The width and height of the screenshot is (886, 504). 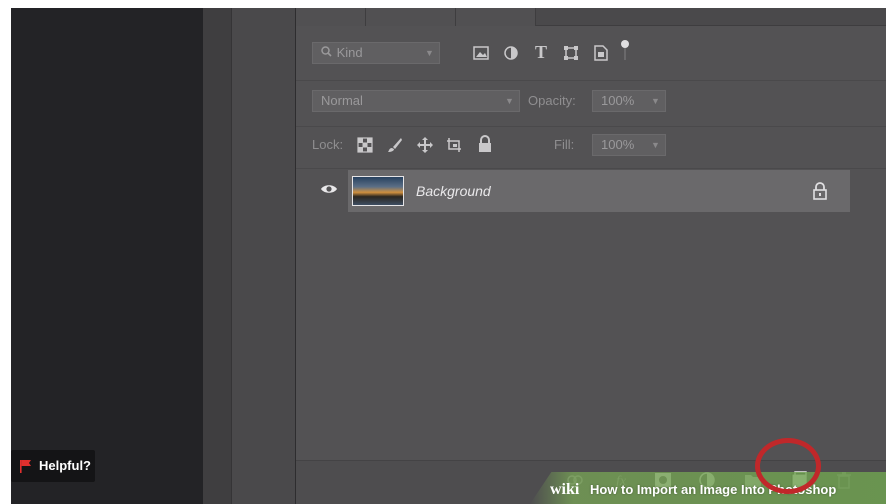 I want to click on filter-toggle-icon, so click(x=625, y=50).